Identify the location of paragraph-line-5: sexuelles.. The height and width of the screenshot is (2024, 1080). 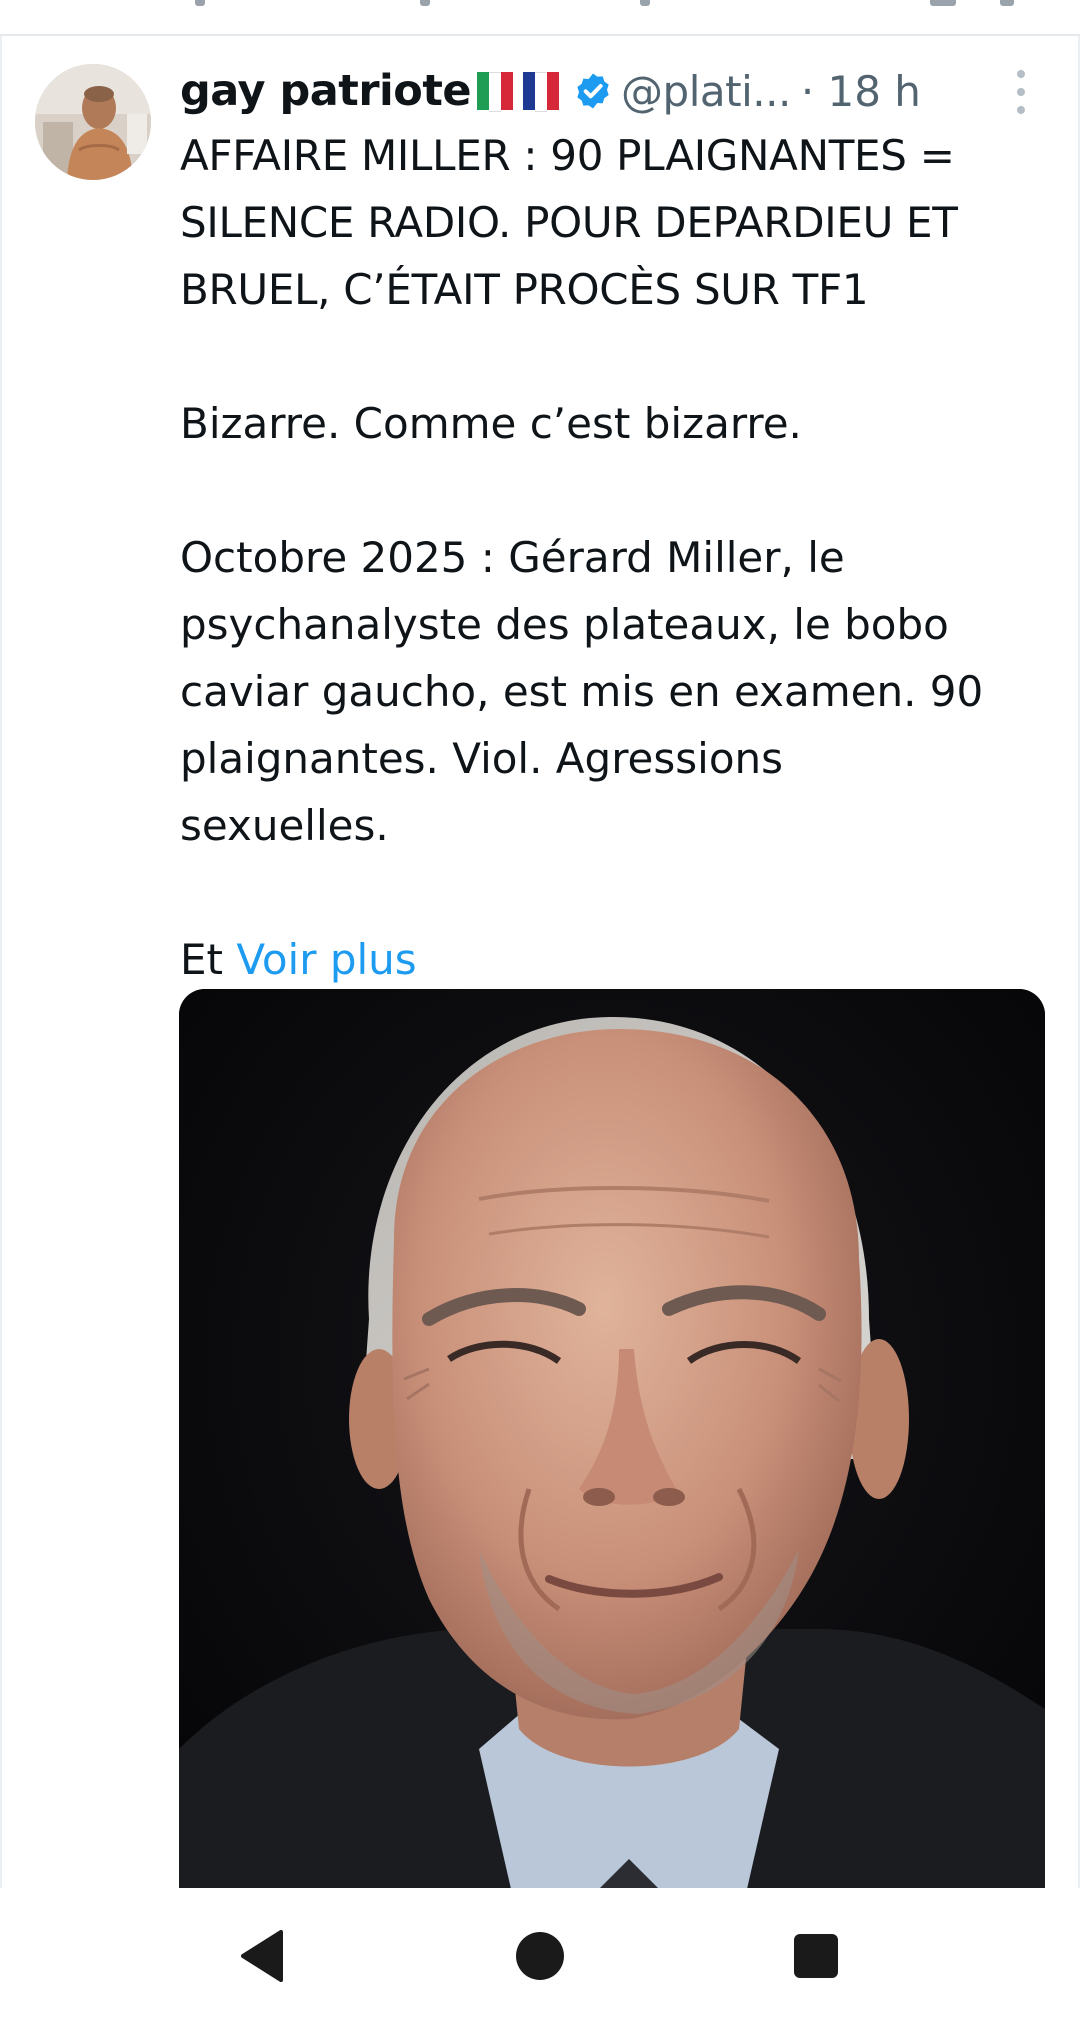
(284, 825).